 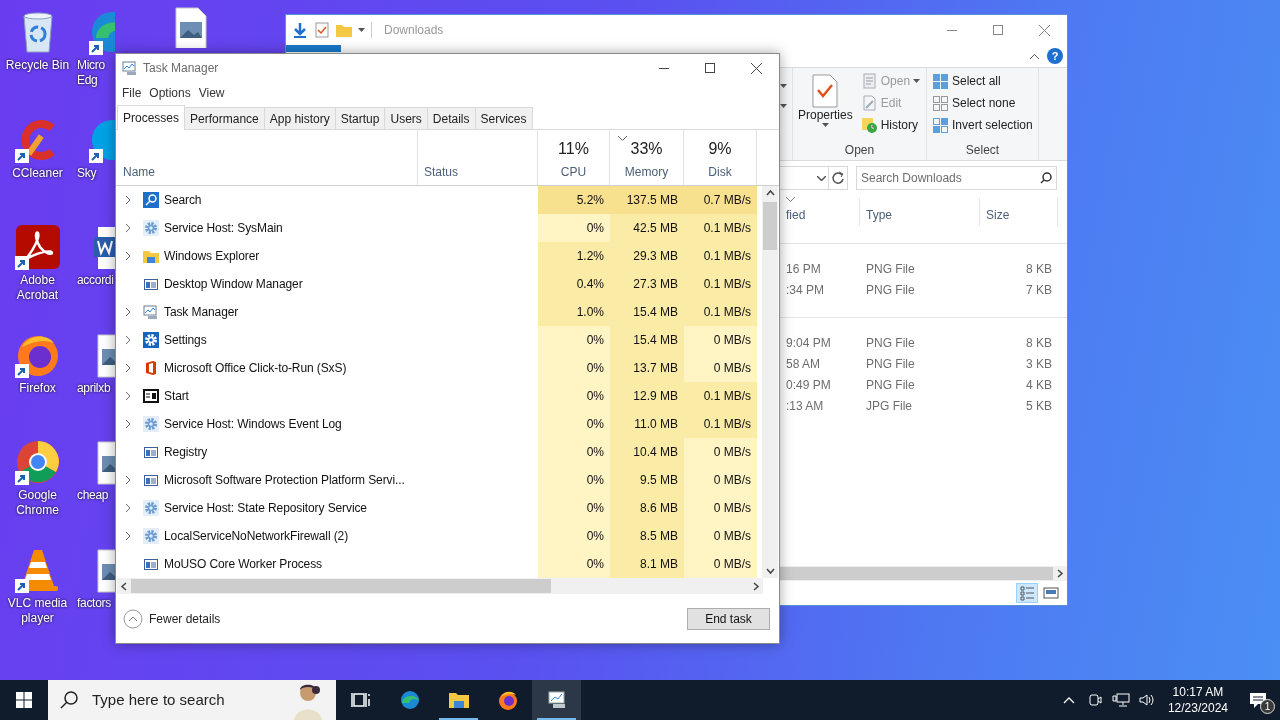 What do you see at coordinates (267, 452) in the screenshot?
I see `process-row: Registry` at bounding box center [267, 452].